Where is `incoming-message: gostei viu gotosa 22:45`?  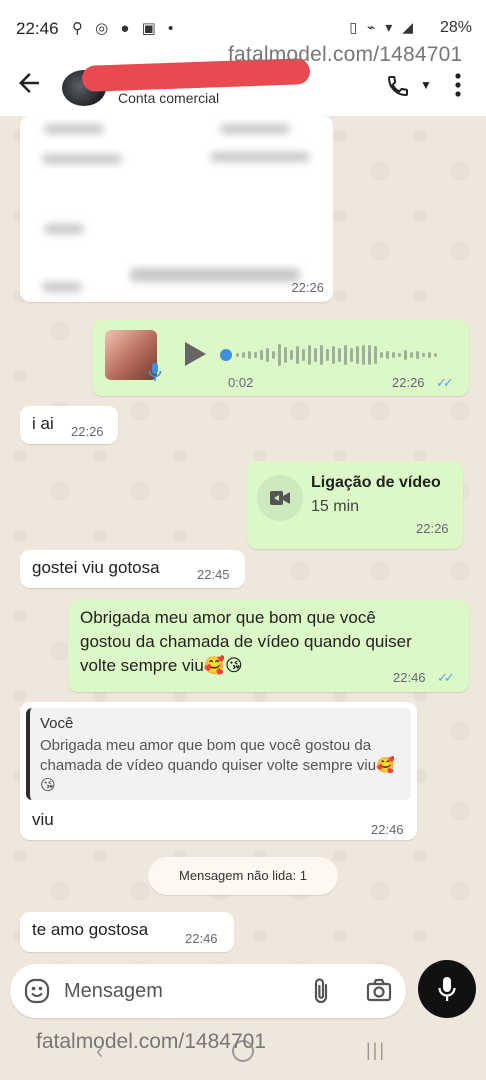
incoming-message: gostei viu gotosa 22:45 is located at coordinates (132, 569).